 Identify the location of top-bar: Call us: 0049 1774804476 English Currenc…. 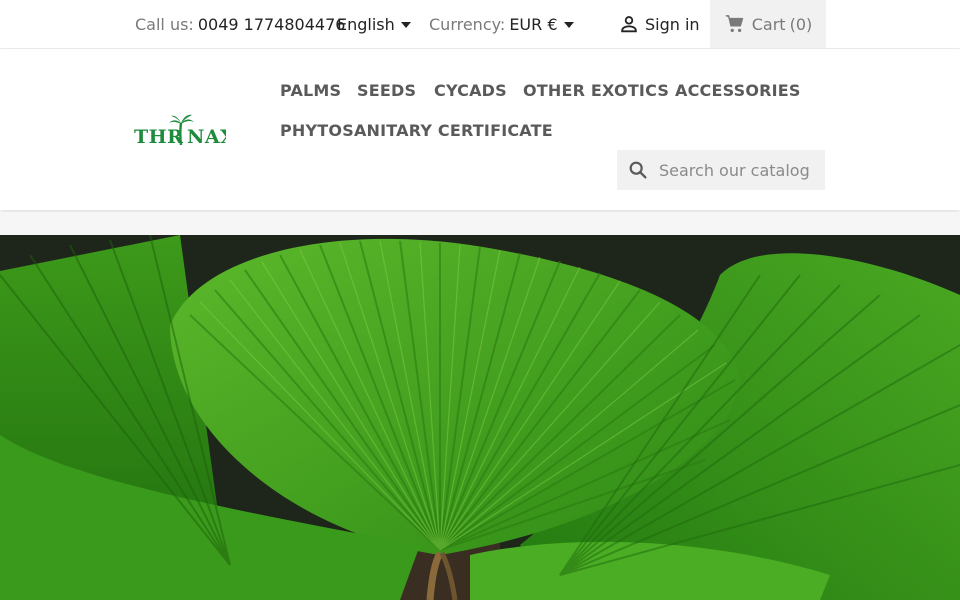
(480, 24).